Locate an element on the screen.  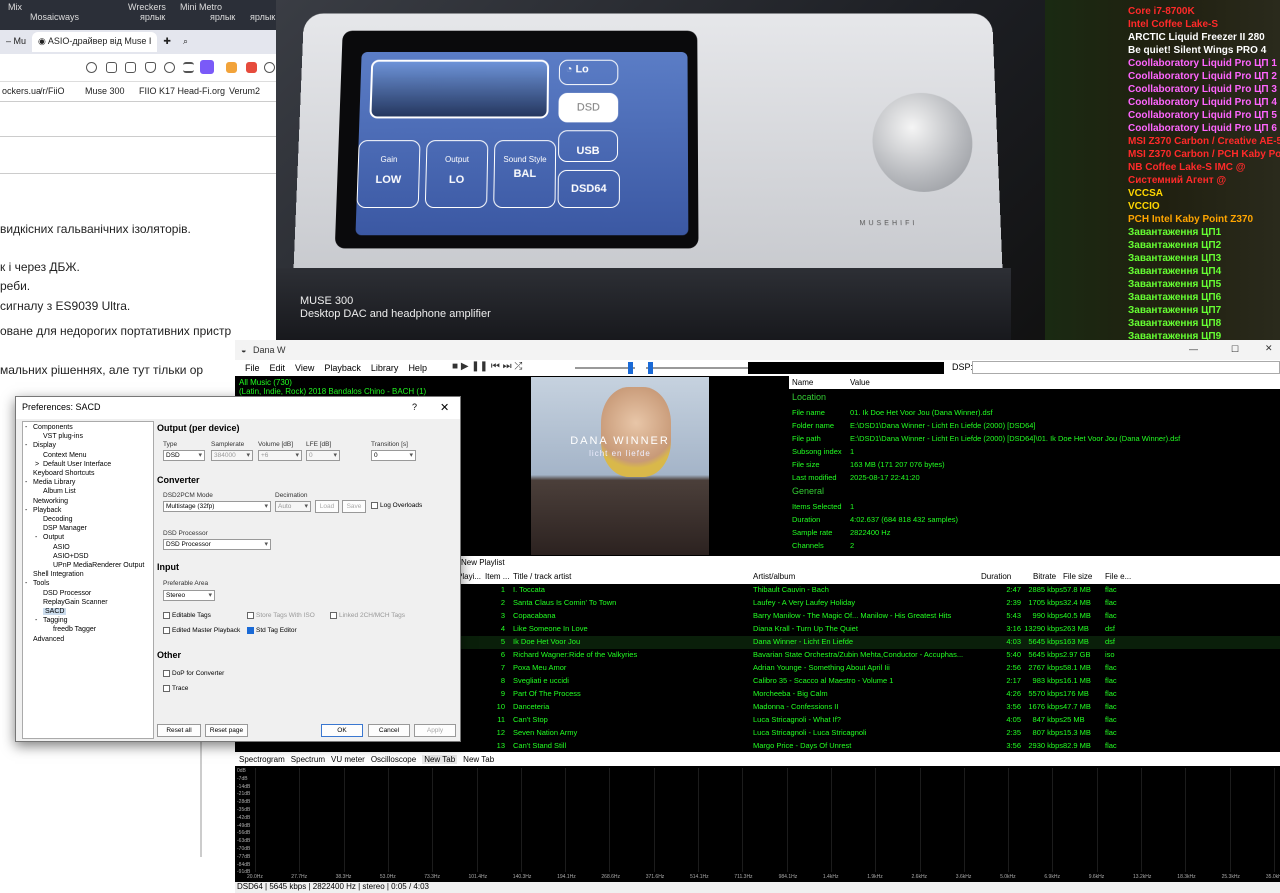
bookmark: /r/FiiO is located at coordinates (52, 91).